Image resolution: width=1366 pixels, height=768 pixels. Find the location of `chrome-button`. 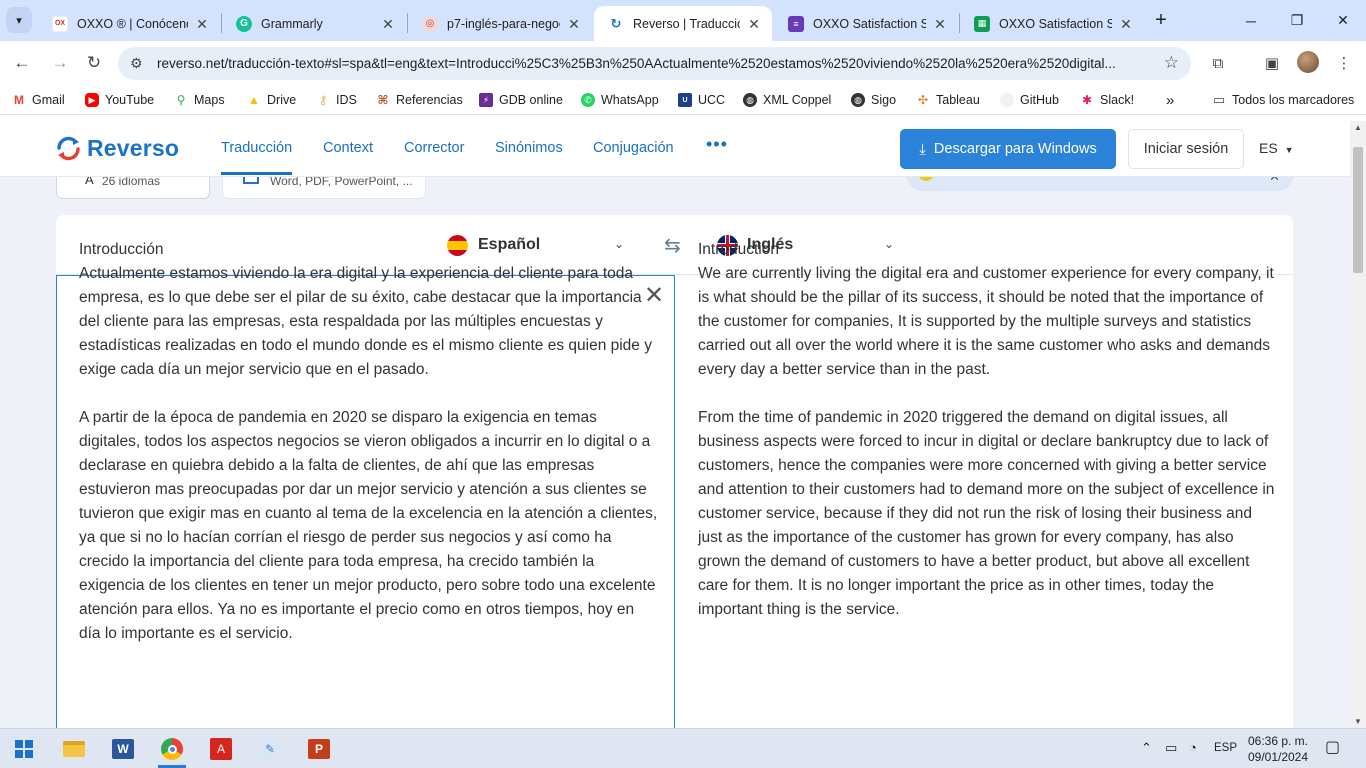

chrome-button is located at coordinates (172, 750).